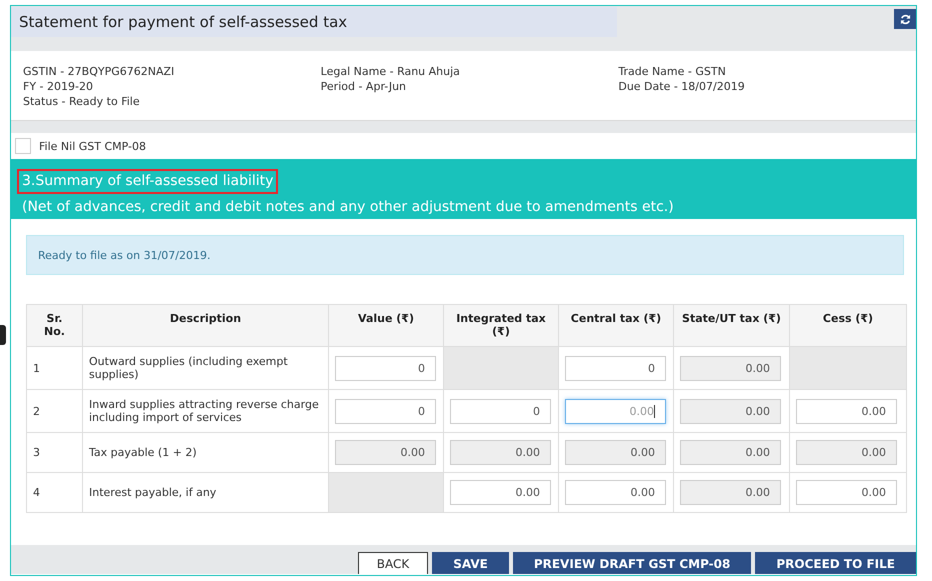 This screenshot has width=932, height=581. I want to click on row-number: 1, so click(54, 368).